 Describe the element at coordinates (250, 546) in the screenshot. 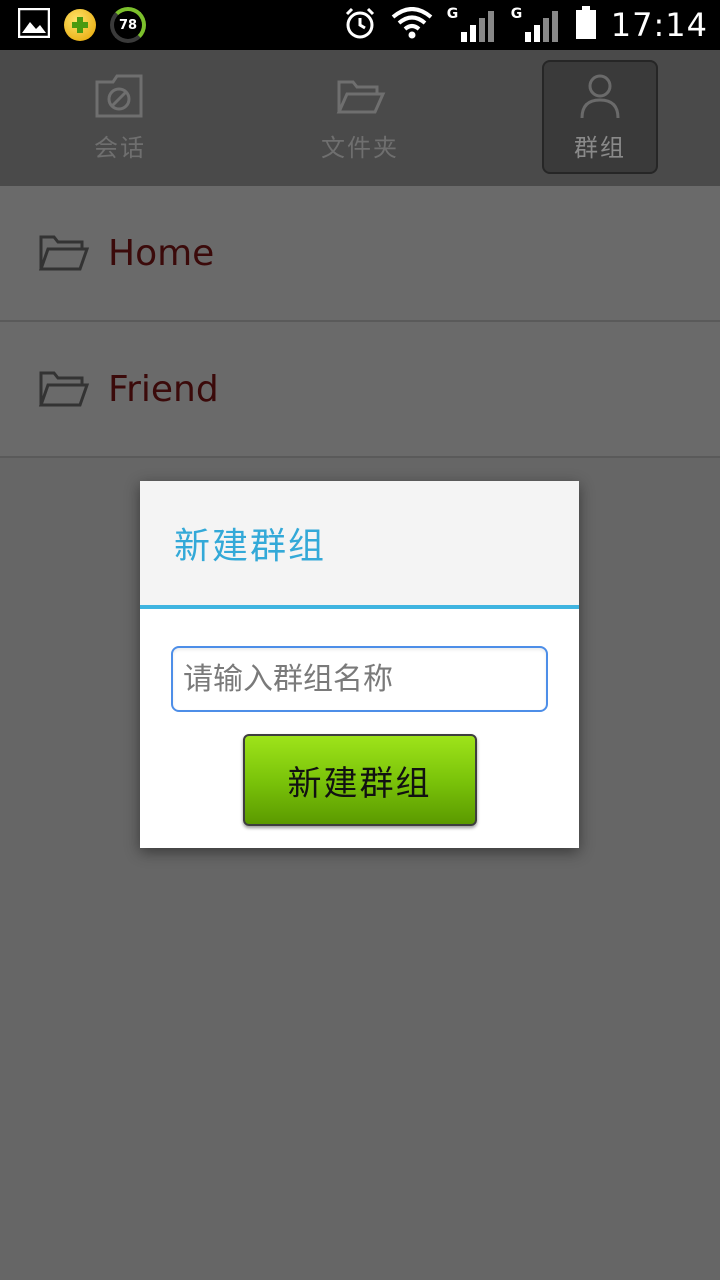

I see `dialog-title: 新建群组` at that location.